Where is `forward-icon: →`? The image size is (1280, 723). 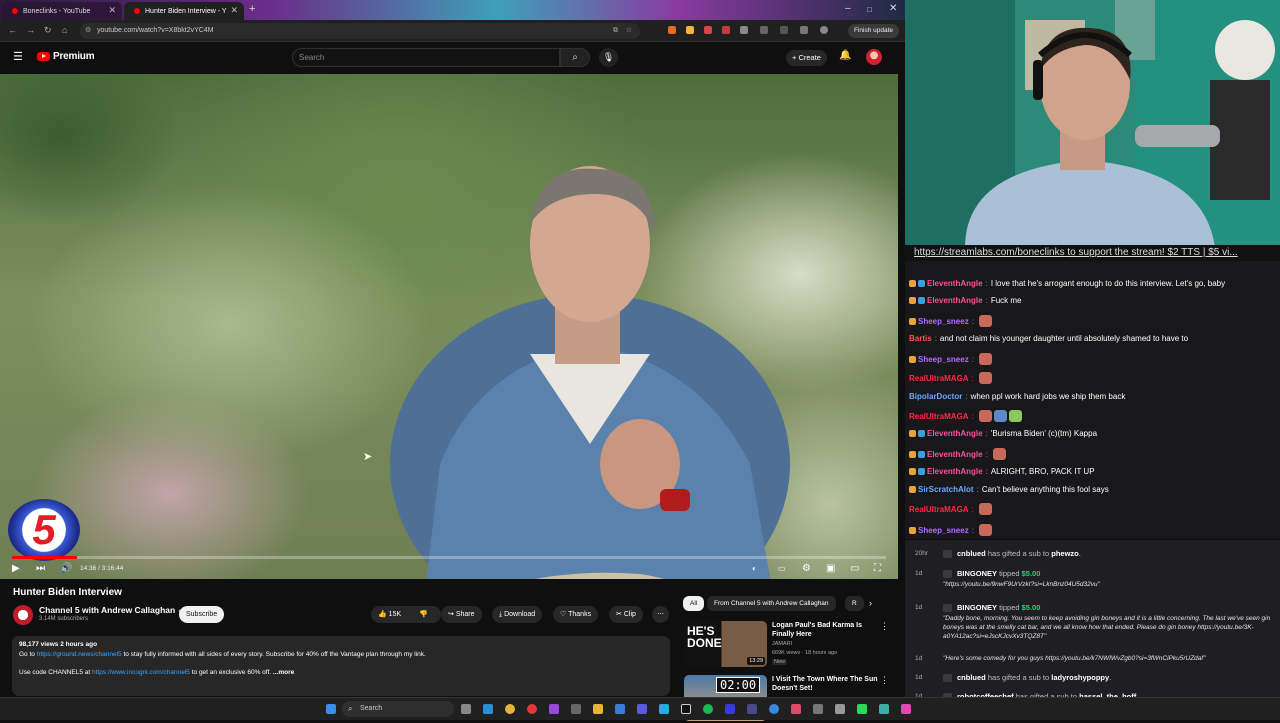
forward-icon: → is located at coordinates (30, 30).